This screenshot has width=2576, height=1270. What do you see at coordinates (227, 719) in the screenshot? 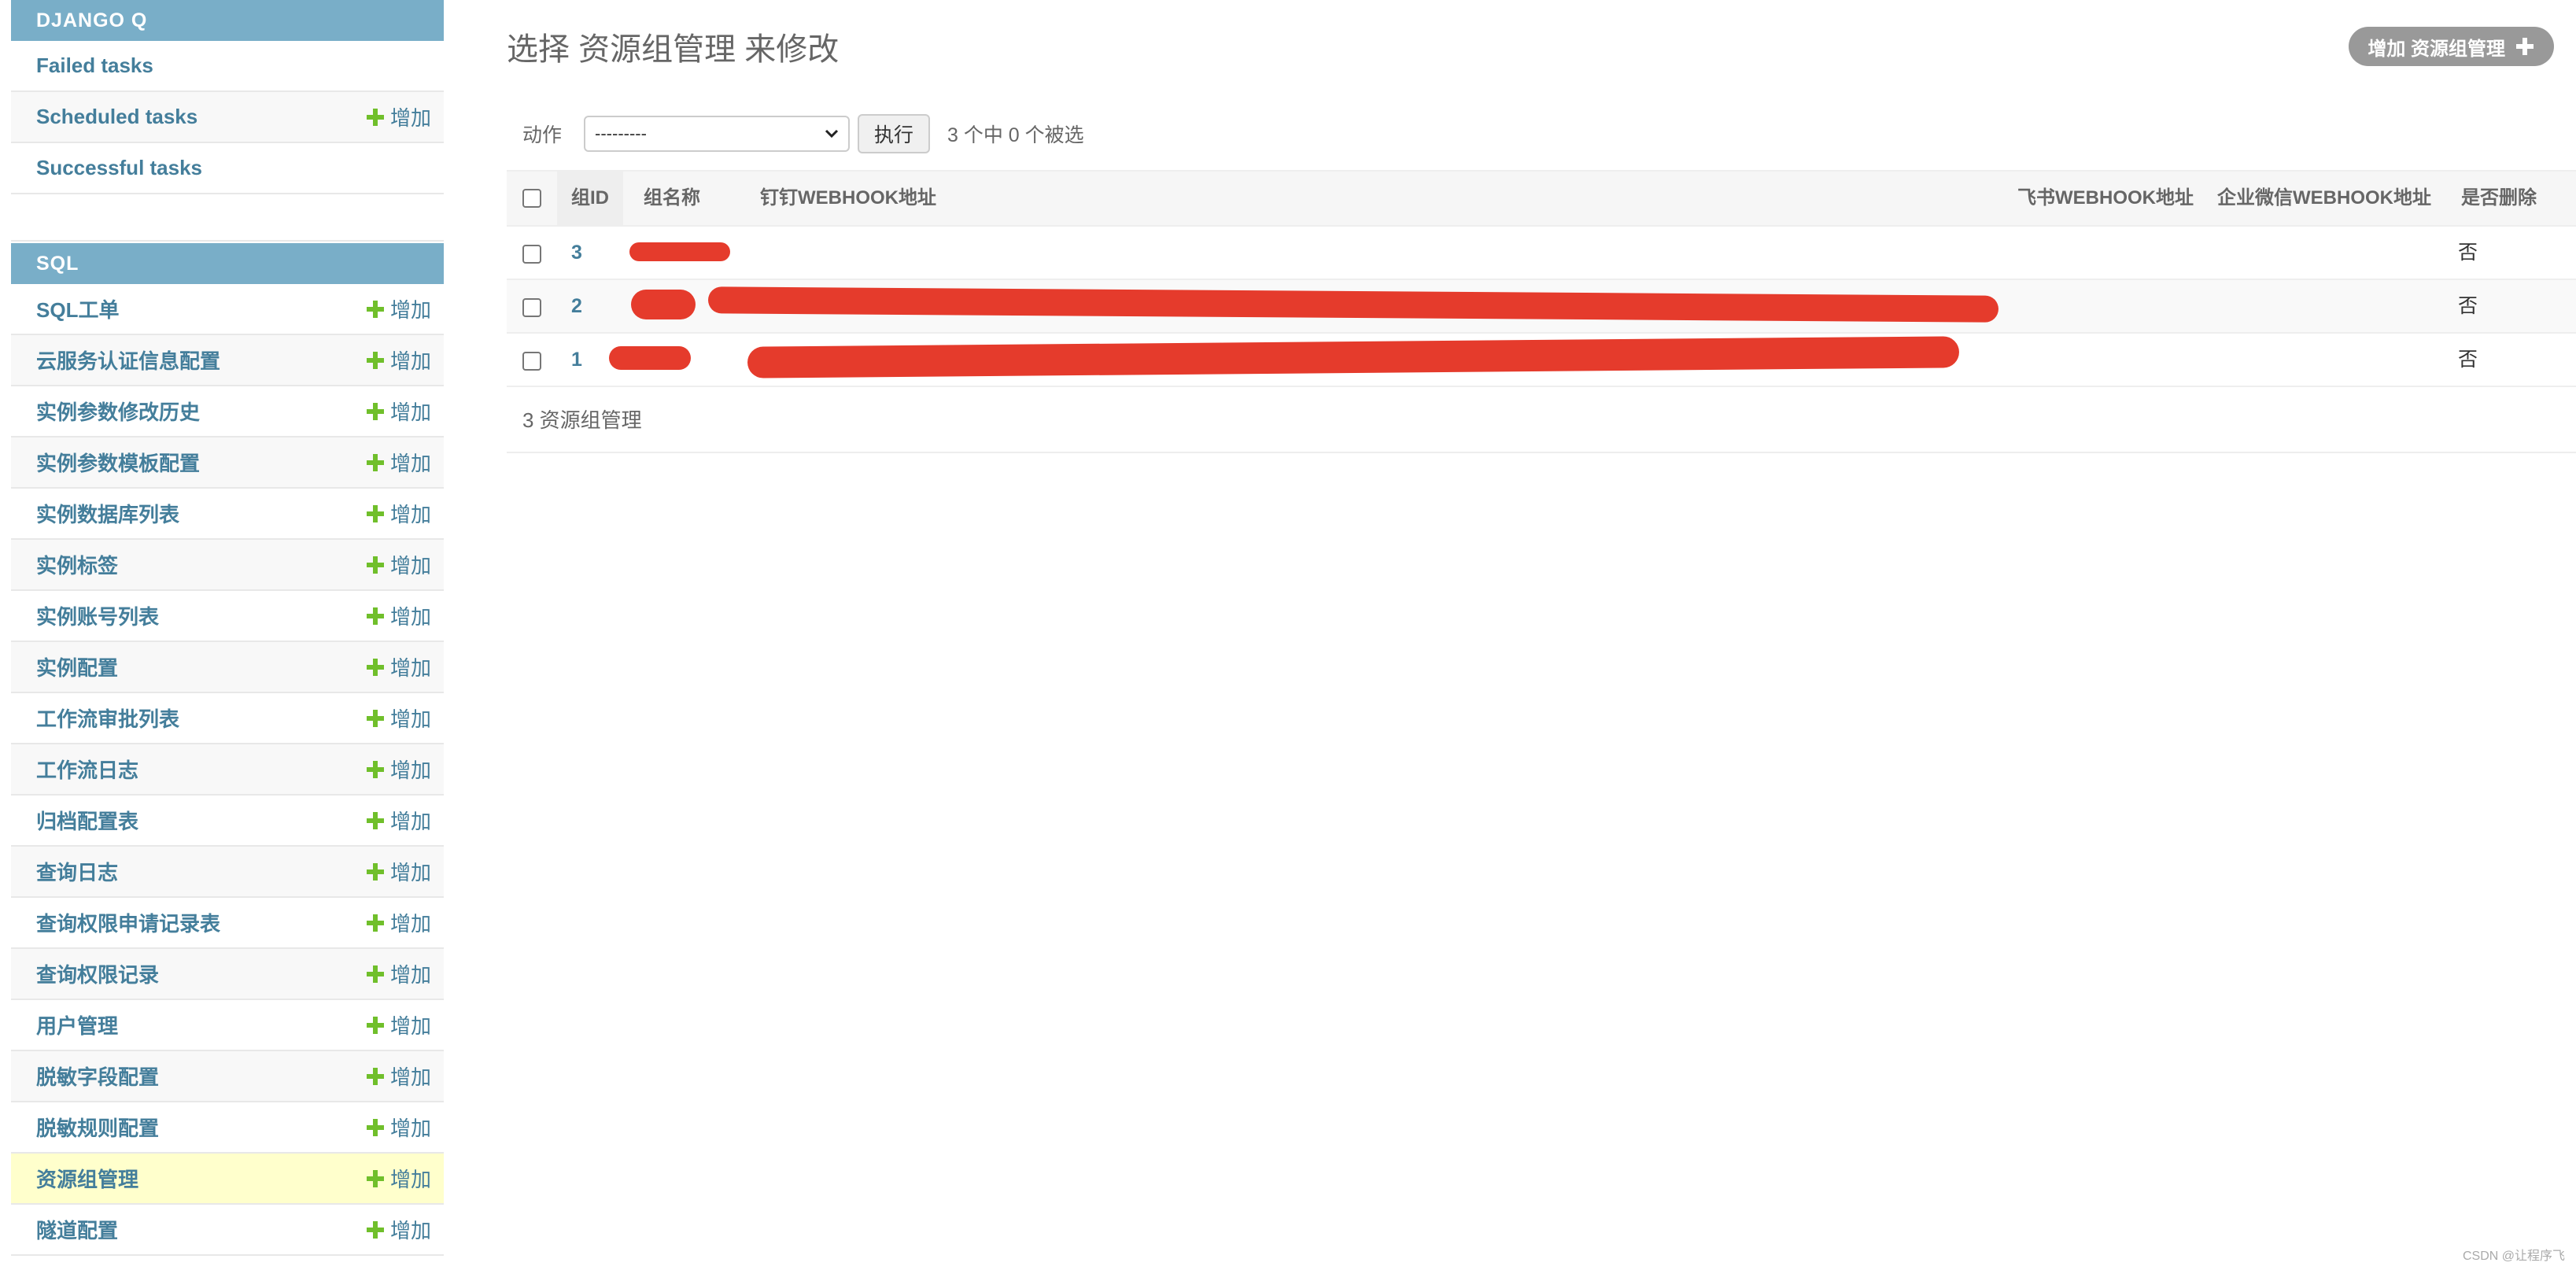
I see `sidebar-item-workflow-audit: 工作流审批列表 增加` at bounding box center [227, 719].